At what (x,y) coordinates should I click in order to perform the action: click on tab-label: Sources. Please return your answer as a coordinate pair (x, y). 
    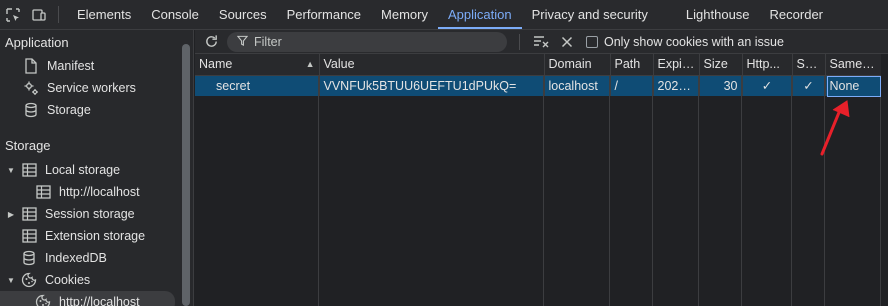
    Looking at the image, I should click on (242, 14).